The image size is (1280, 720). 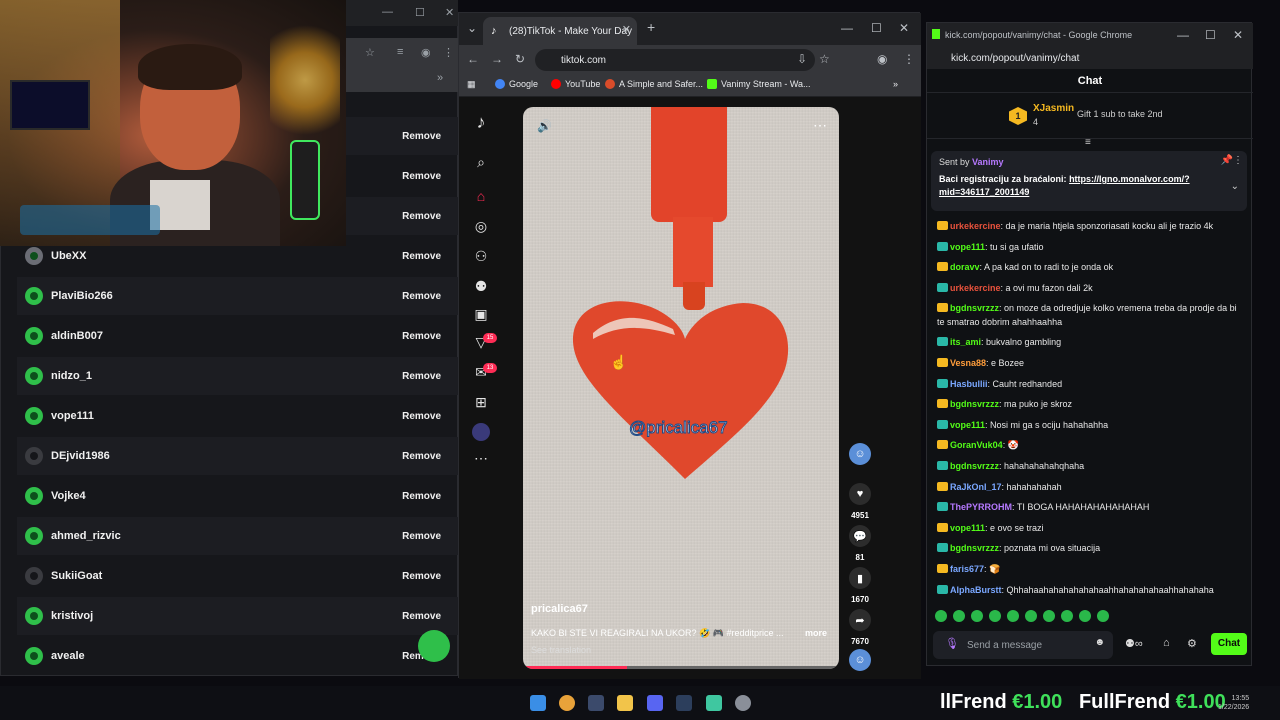 What do you see at coordinates (976, 487) in the screenshot?
I see `chat-username: RaJkOnI_17` at bounding box center [976, 487].